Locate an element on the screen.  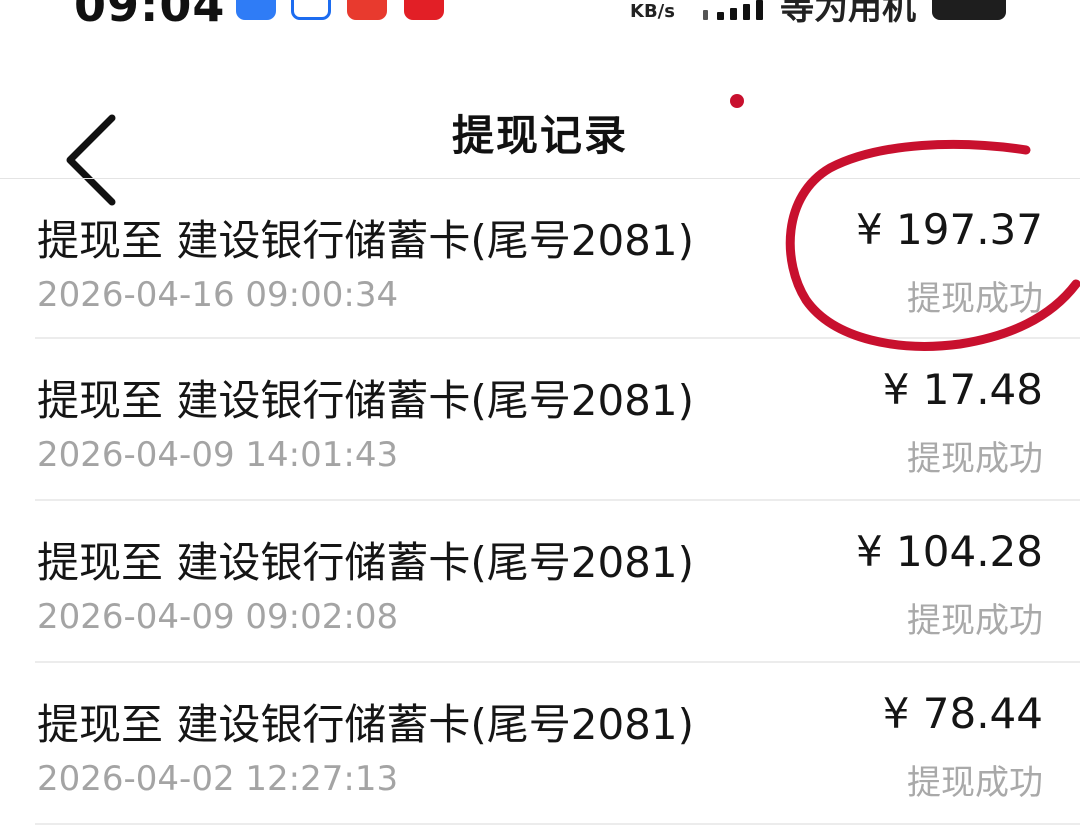
status-time: 09:04 is located at coordinates (150, 14).